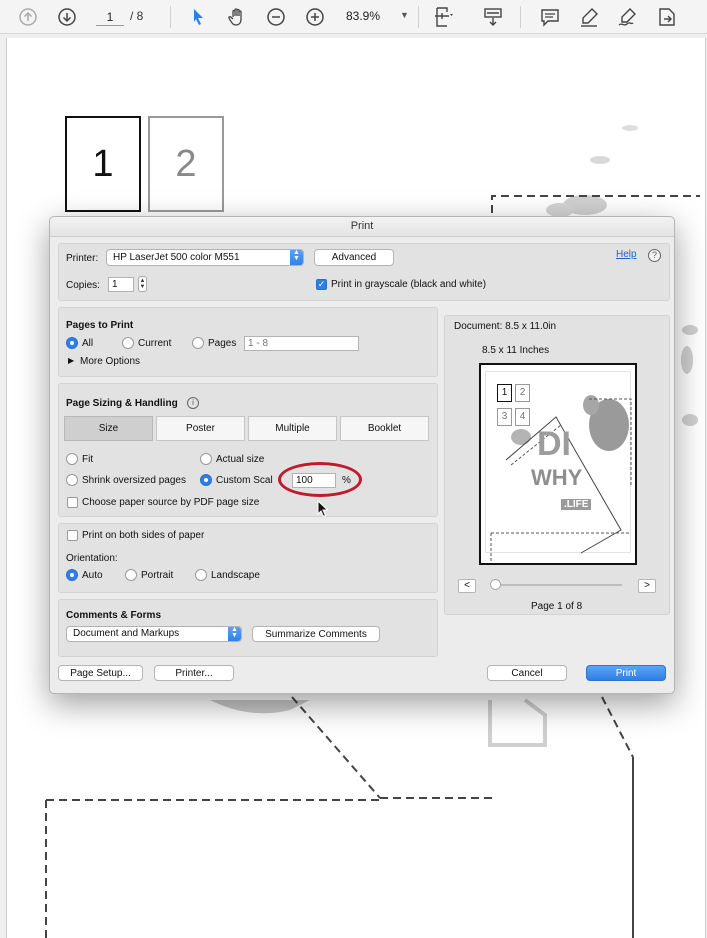  What do you see at coordinates (72, 480) in the screenshot?
I see `shrink-oversized-radio` at bounding box center [72, 480].